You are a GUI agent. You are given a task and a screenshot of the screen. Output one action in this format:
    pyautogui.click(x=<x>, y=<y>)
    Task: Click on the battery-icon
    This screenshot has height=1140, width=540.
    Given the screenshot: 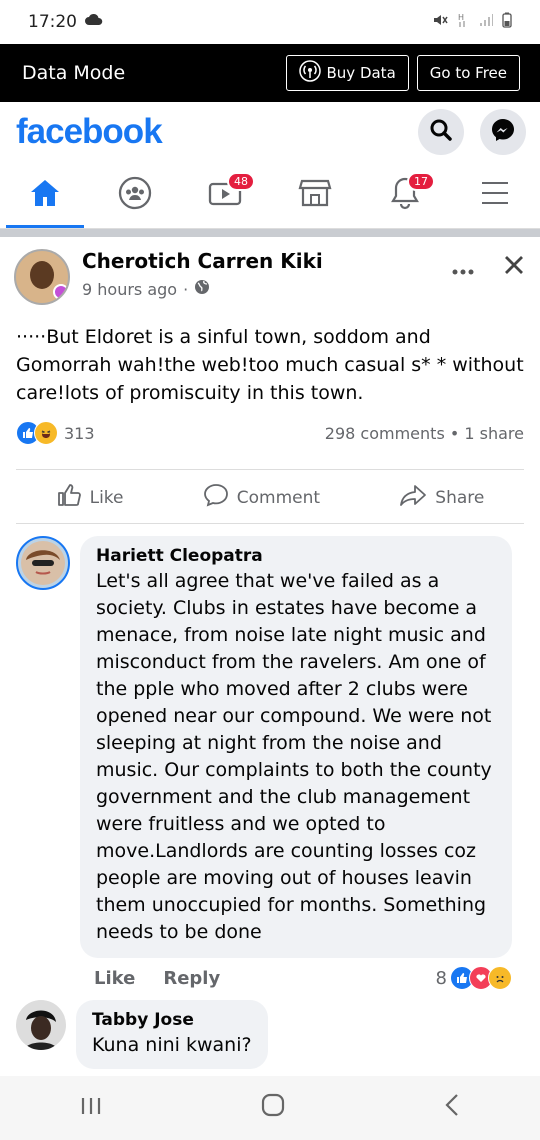 What is the action you would take?
    pyautogui.click(x=507, y=22)
    